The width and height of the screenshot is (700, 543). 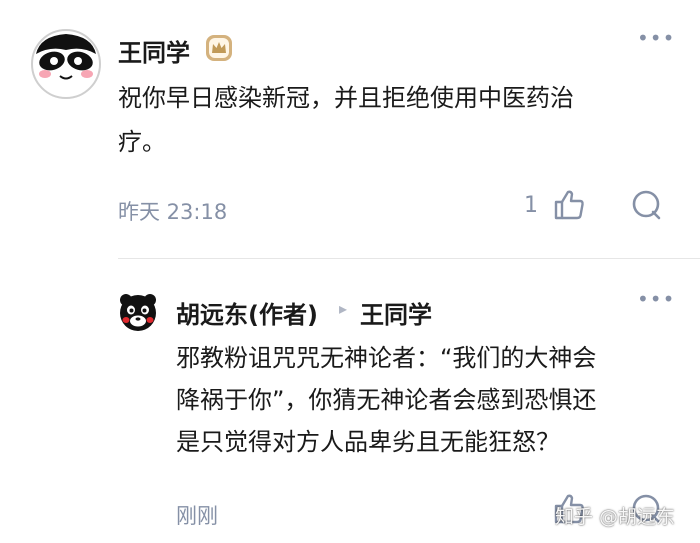 I want to click on reply-text-line: 降祸于你”，你猜无神论者会感到恐惧还, so click(x=386, y=400).